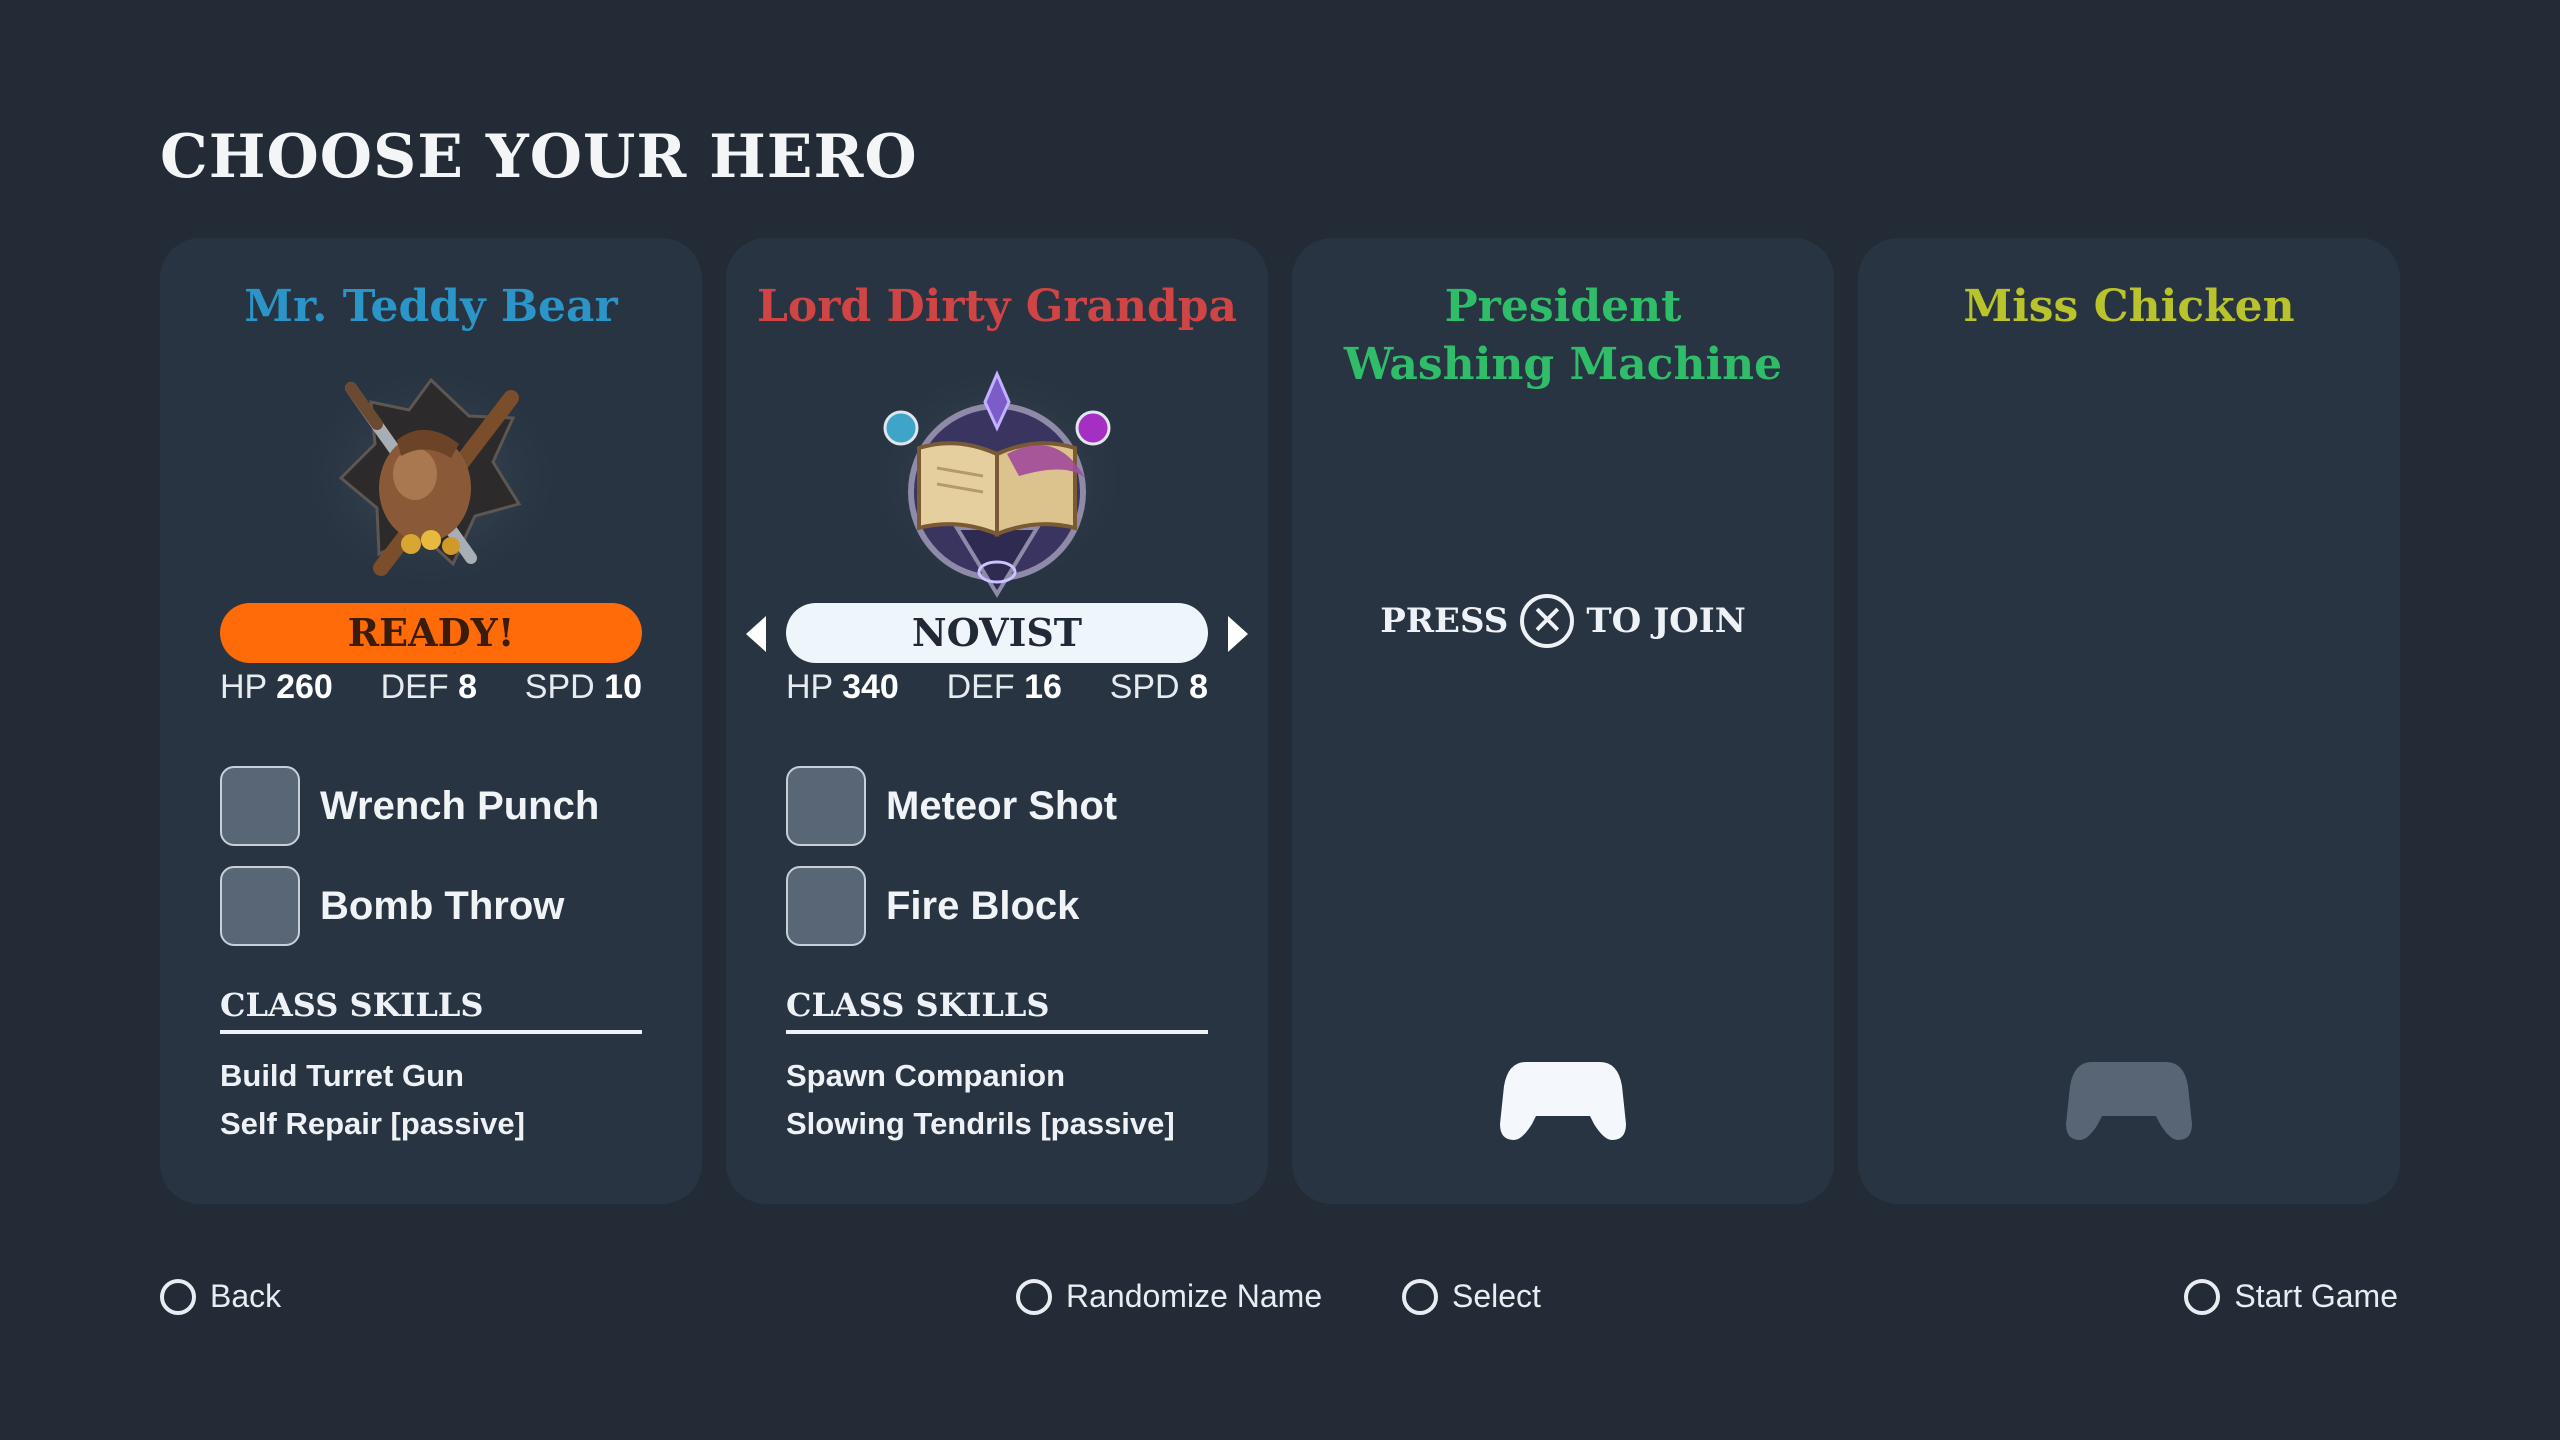 The image size is (2560, 1440). I want to click on spd-stat: SPD 10, so click(583, 687).